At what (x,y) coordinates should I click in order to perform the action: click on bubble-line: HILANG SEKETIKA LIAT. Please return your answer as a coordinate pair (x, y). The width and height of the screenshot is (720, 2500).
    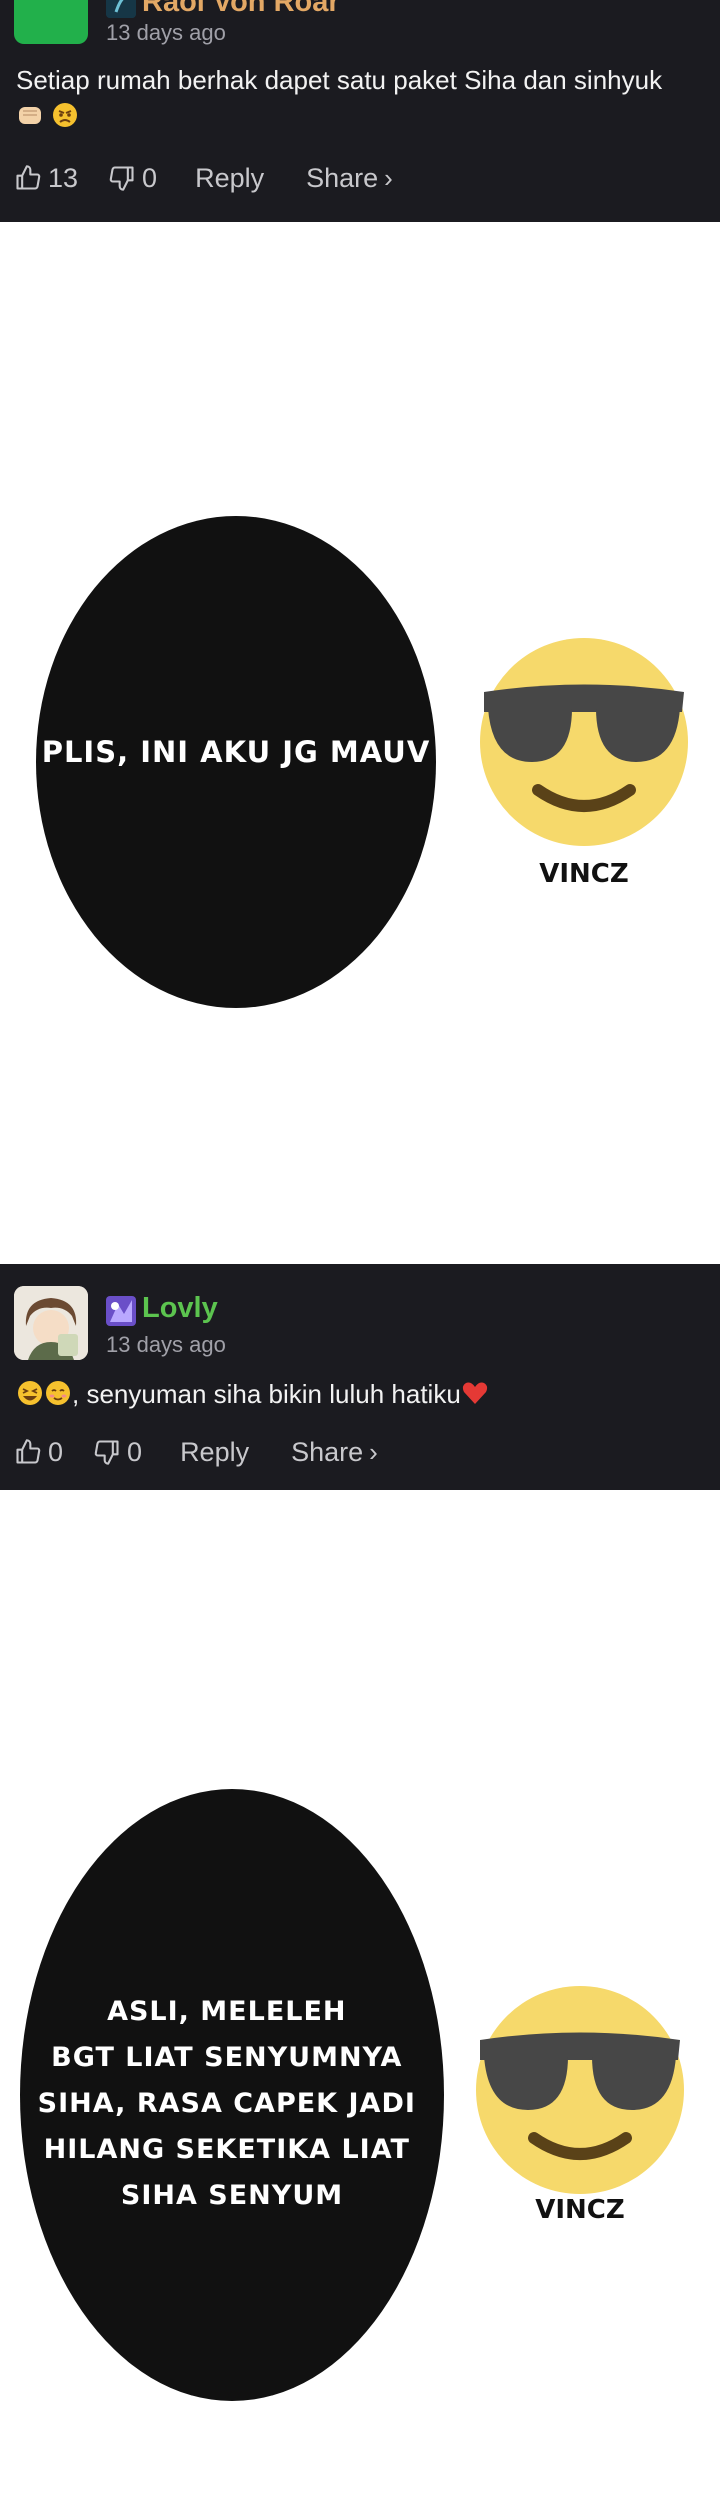
    Looking at the image, I should click on (227, 2149).